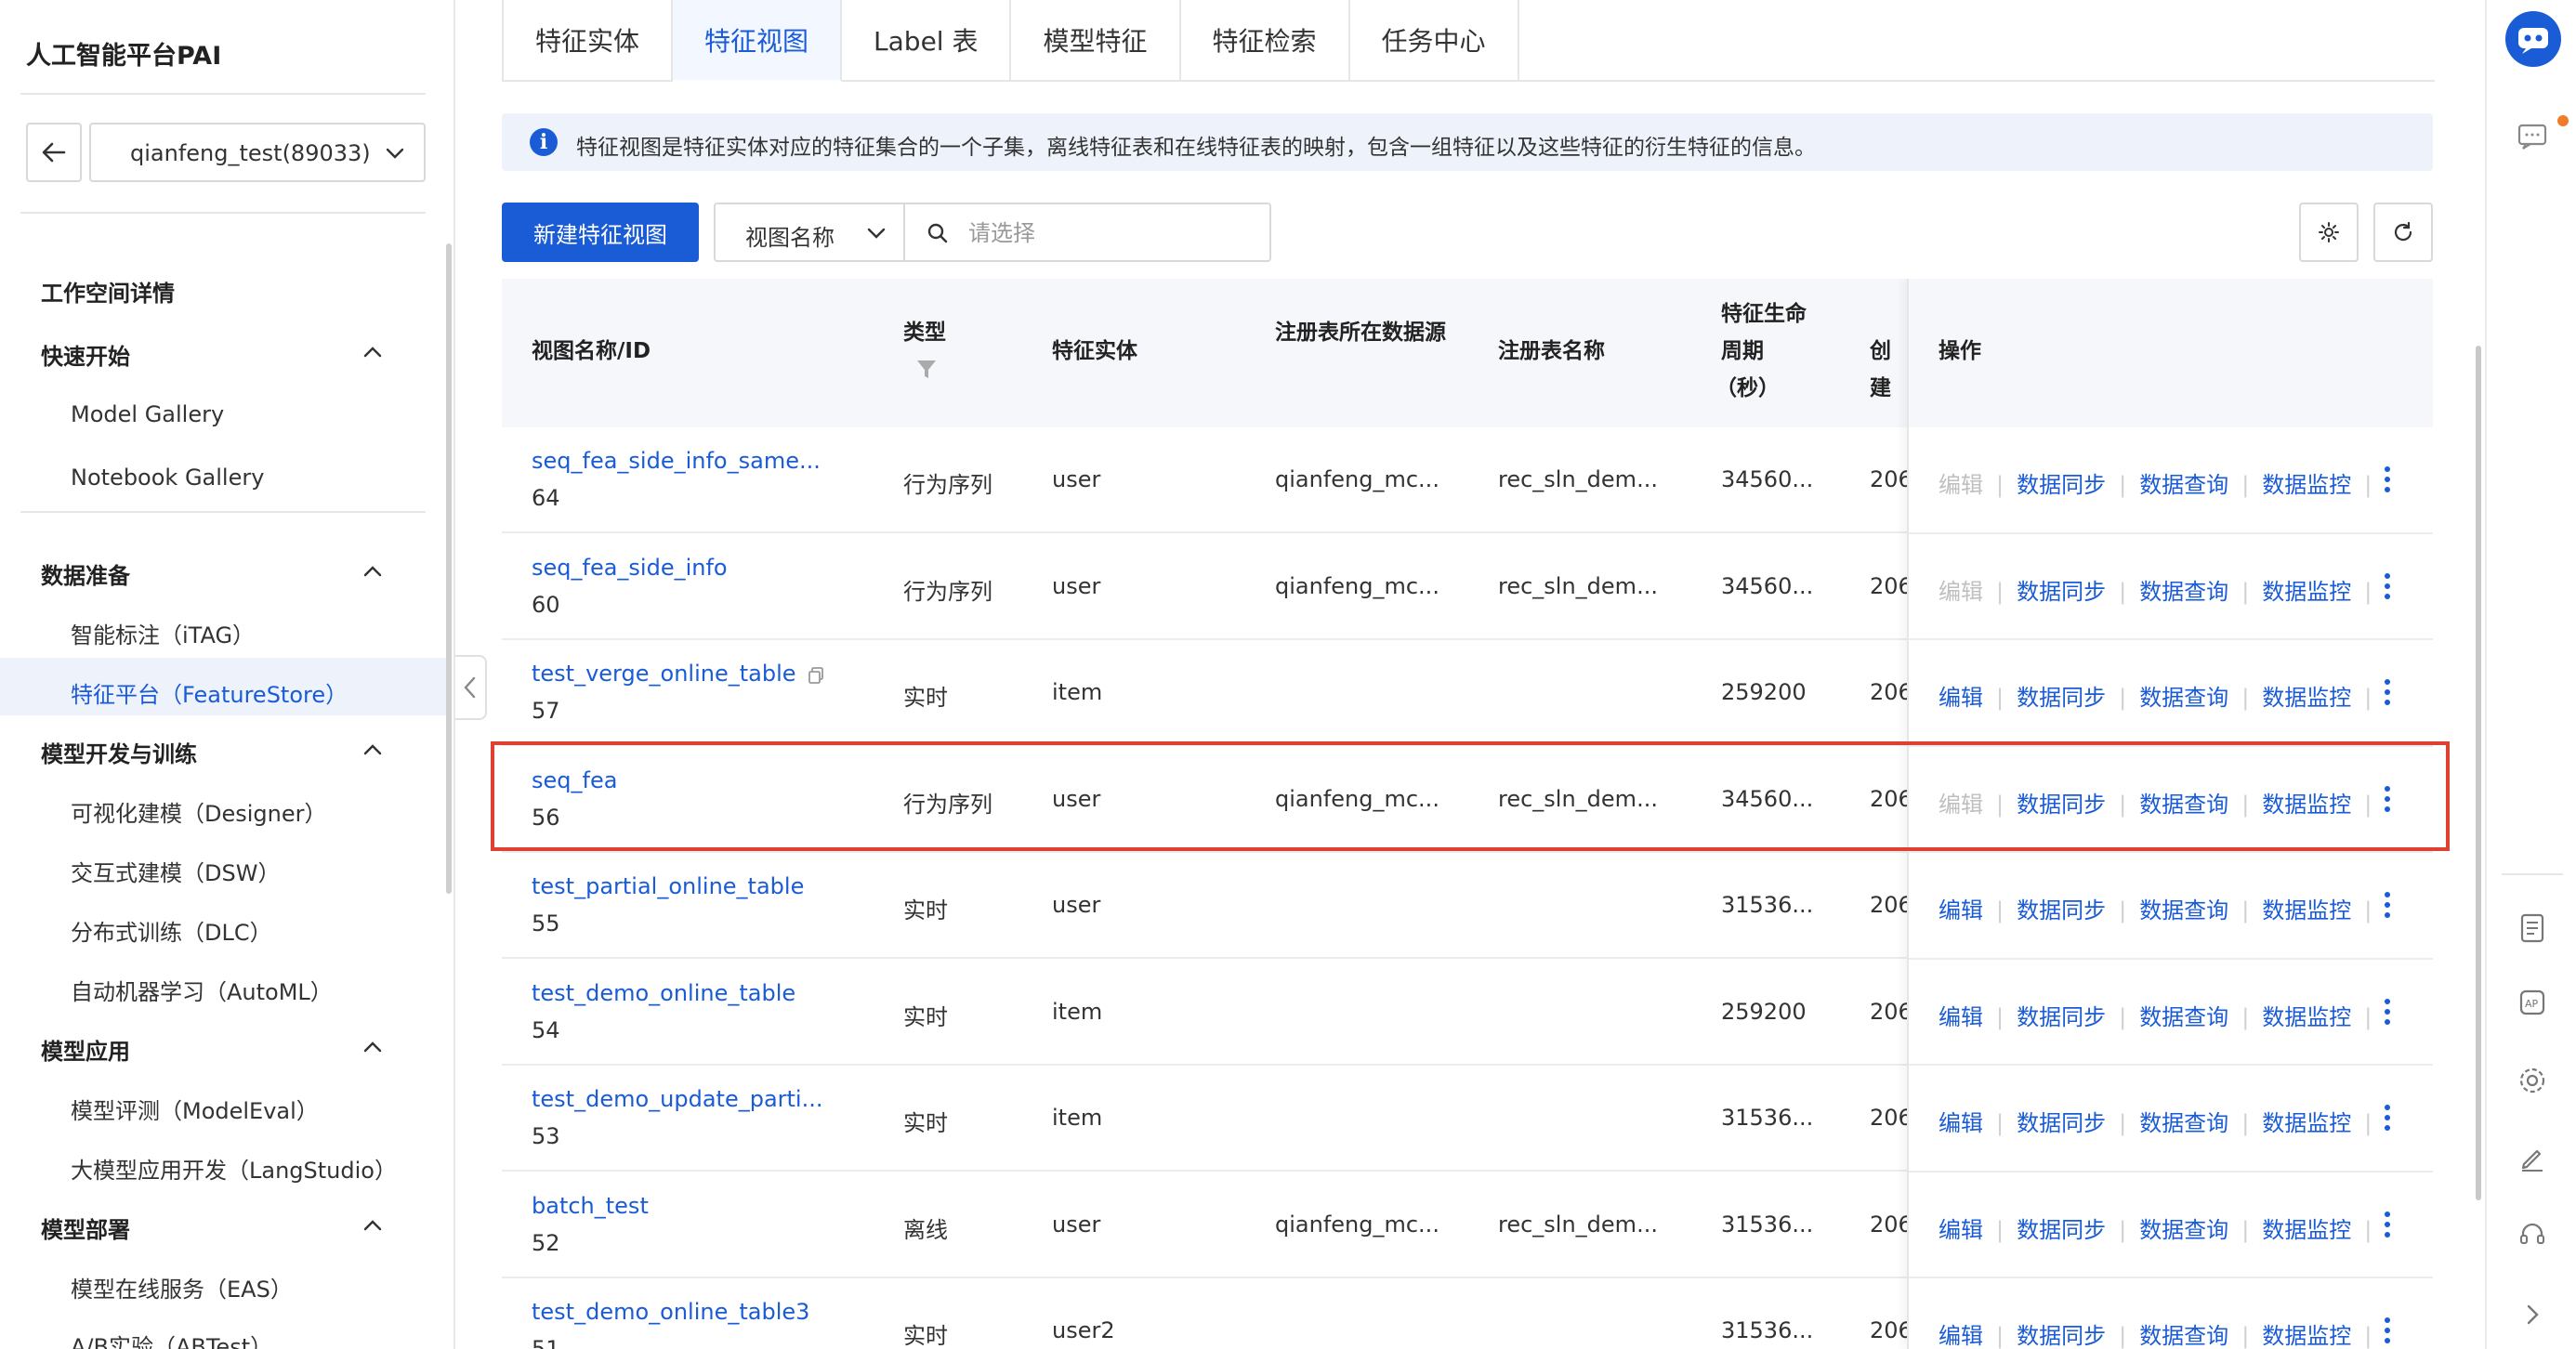 The height and width of the screenshot is (1349, 2576). What do you see at coordinates (2532, 136) in the screenshot?
I see `message-button` at bounding box center [2532, 136].